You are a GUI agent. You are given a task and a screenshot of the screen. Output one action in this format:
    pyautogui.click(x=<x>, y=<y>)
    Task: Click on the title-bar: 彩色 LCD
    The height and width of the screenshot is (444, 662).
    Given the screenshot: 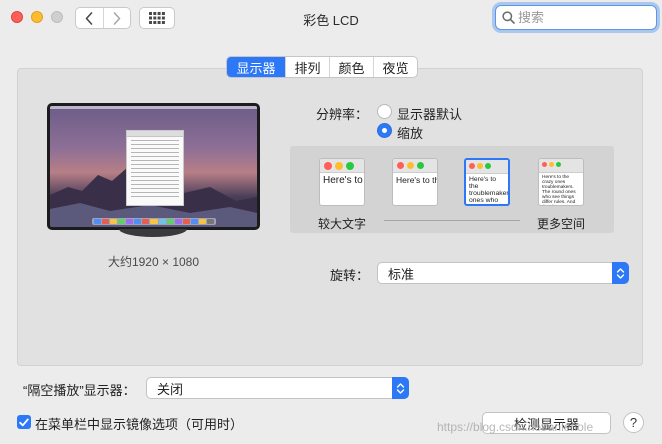 What is the action you would take?
    pyautogui.click(x=331, y=19)
    